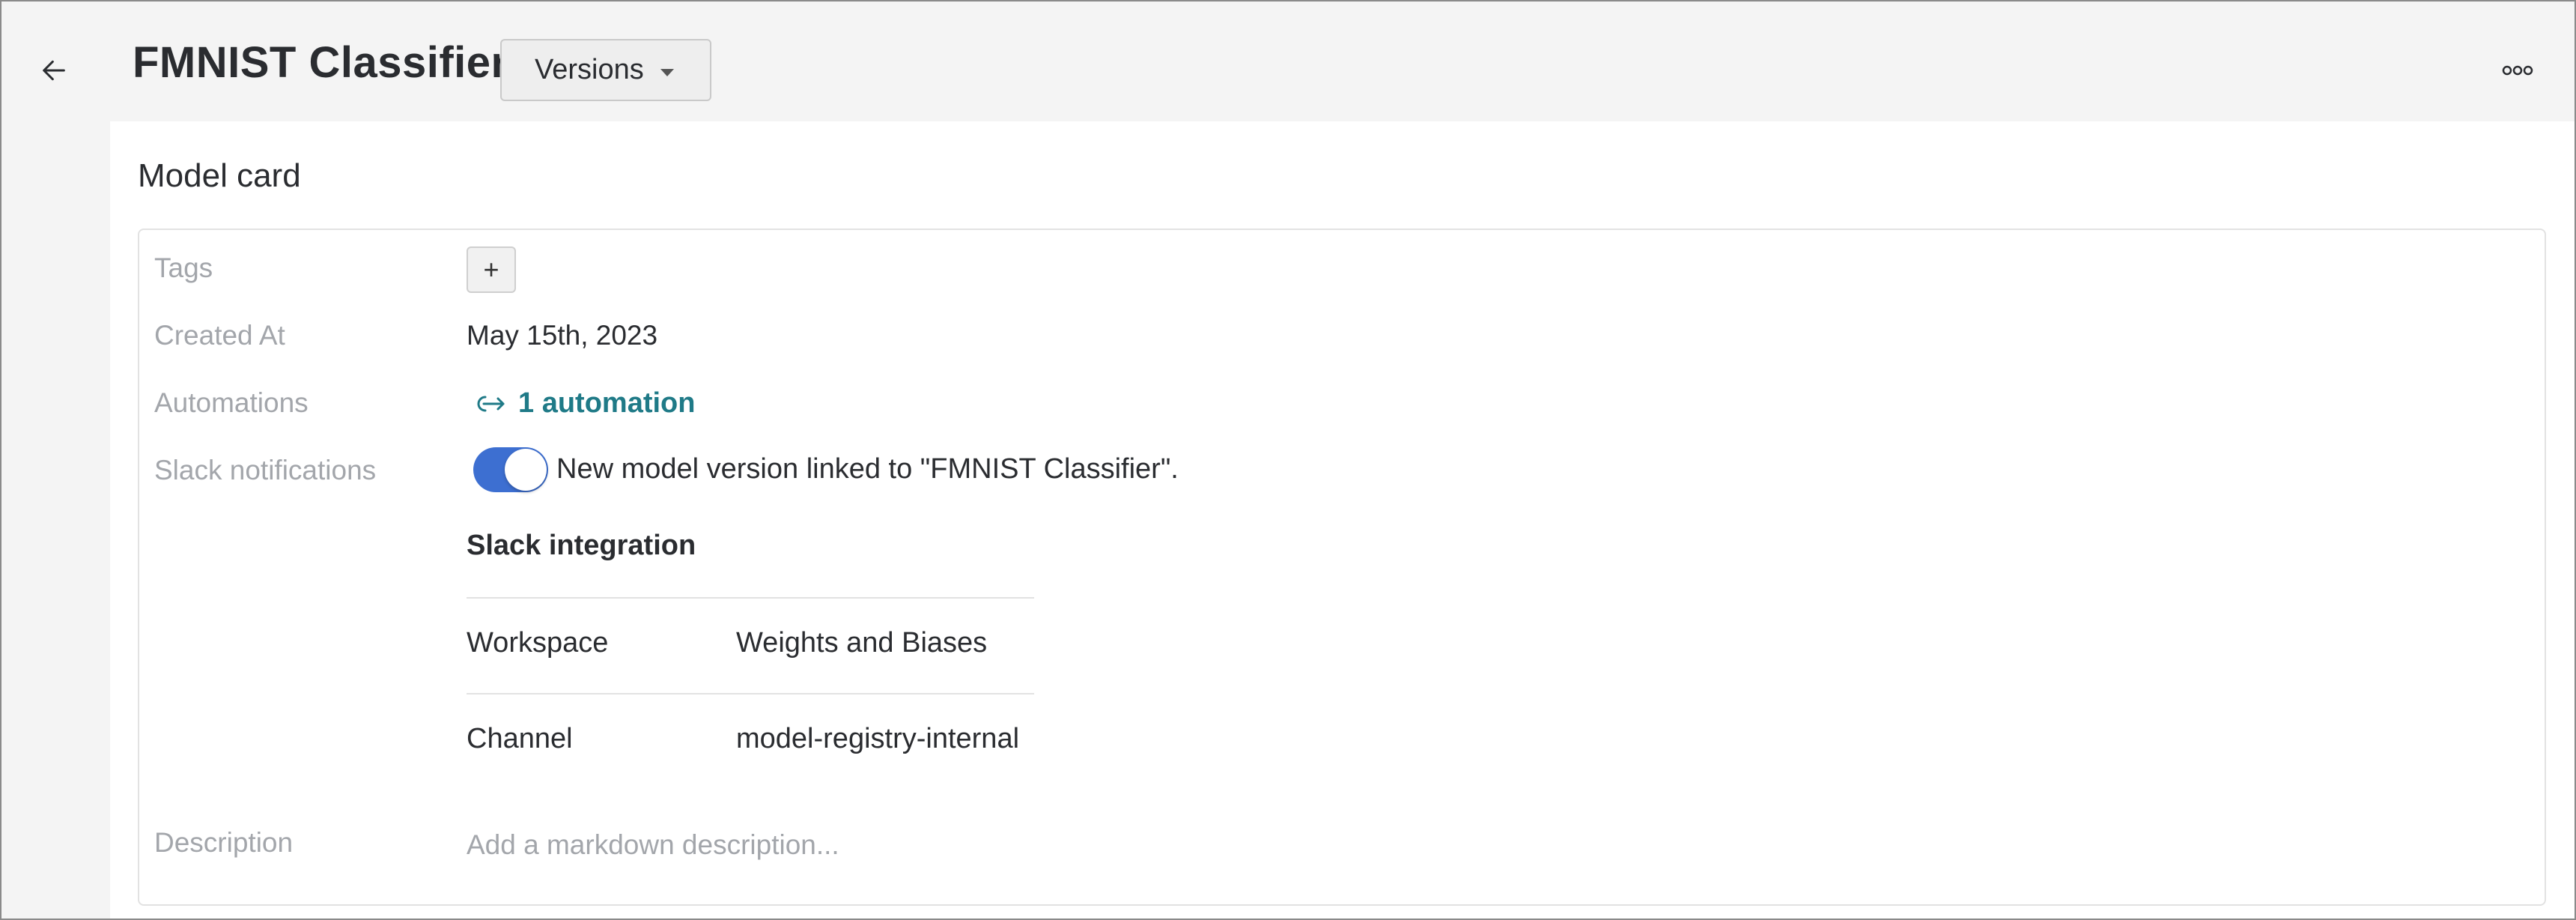  I want to click on versions-dropdown: Versions, so click(605, 70).